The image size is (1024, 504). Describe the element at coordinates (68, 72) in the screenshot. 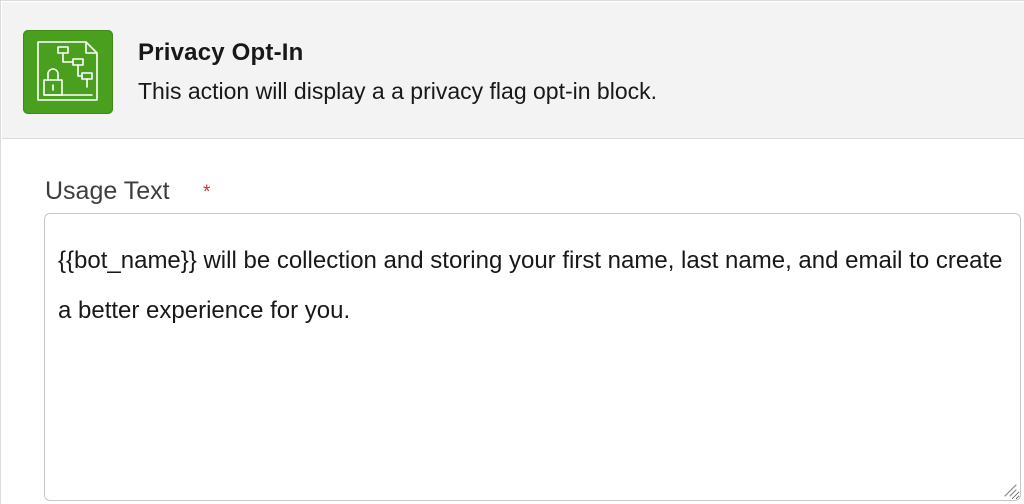

I see `privacy-flow-icon` at that location.